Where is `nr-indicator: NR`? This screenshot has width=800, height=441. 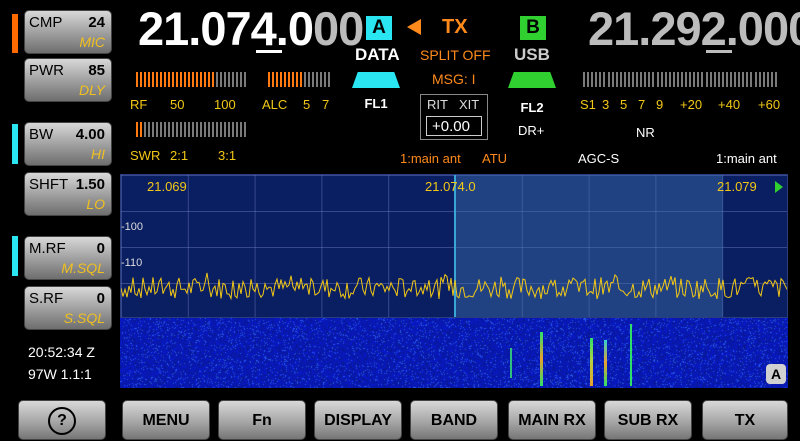 nr-indicator: NR is located at coordinates (645, 132).